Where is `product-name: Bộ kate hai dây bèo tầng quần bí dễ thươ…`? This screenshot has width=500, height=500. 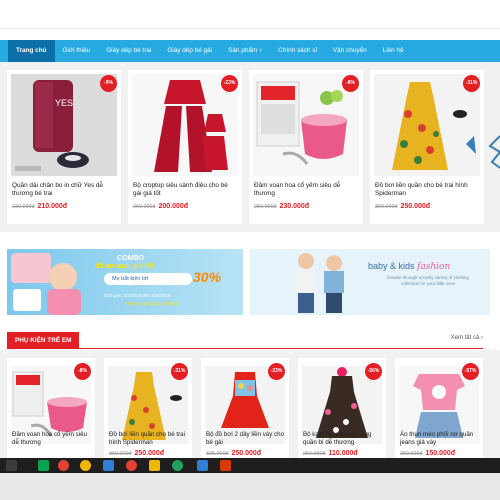
product-name: Bộ kate hai dây bèo tầng quần bí dễ thươ… is located at coordinates (344, 439).